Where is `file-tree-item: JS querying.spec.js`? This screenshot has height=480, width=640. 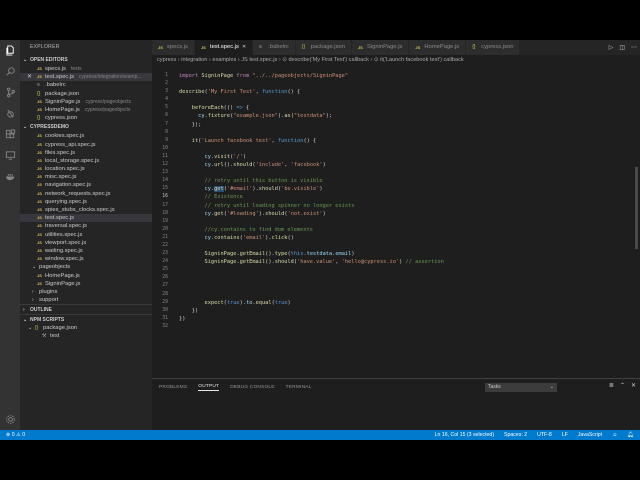 file-tree-item: JS querying.spec.js is located at coordinates (86, 202).